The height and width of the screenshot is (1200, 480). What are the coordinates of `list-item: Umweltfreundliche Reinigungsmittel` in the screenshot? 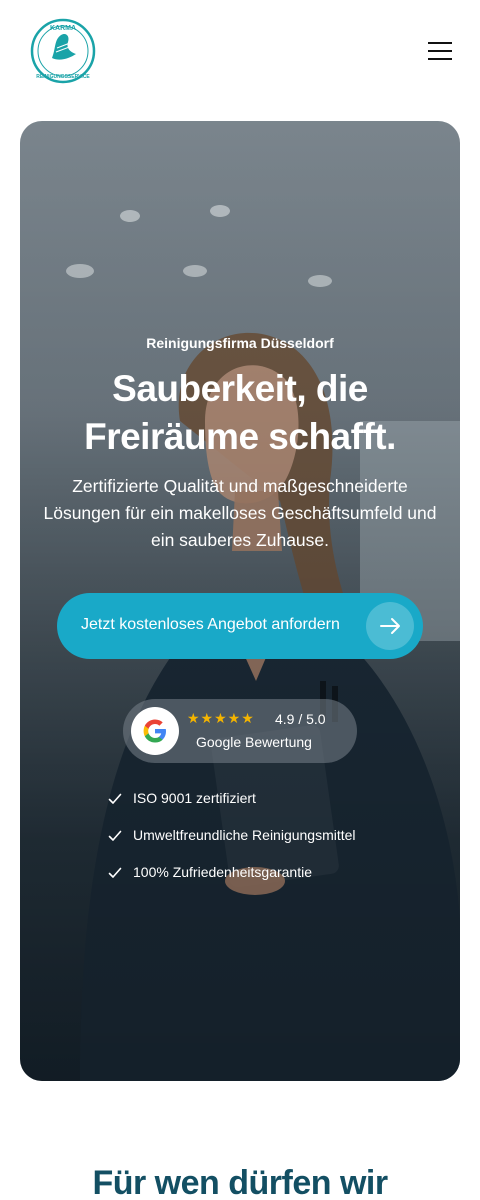 It's located at (268, 844).